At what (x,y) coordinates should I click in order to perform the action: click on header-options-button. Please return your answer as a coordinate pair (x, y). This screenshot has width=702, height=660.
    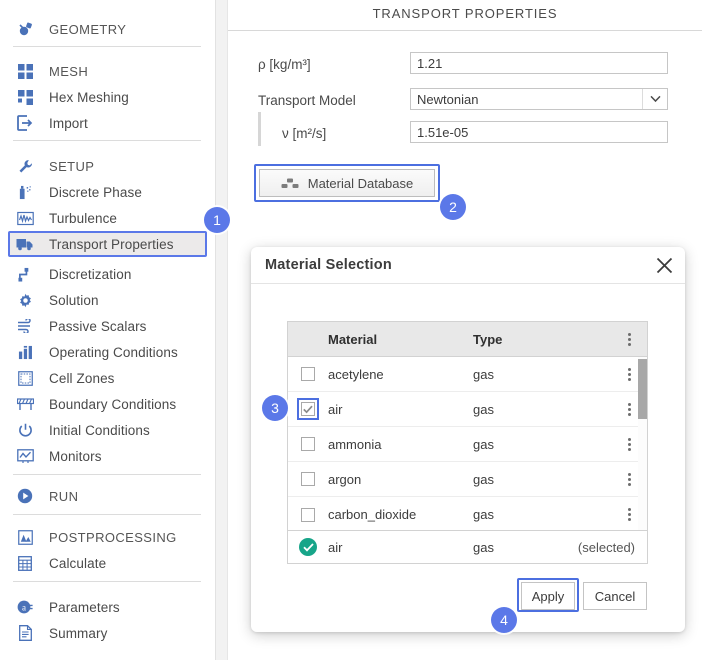
    Looking at the image, I should click on (629, 339).